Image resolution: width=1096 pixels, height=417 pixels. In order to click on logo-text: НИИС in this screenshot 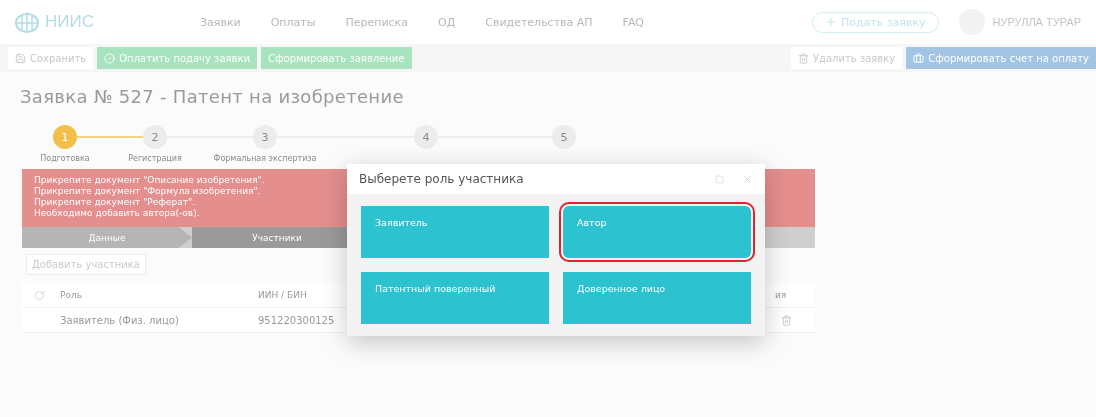, I will do `click(69, 22)`.